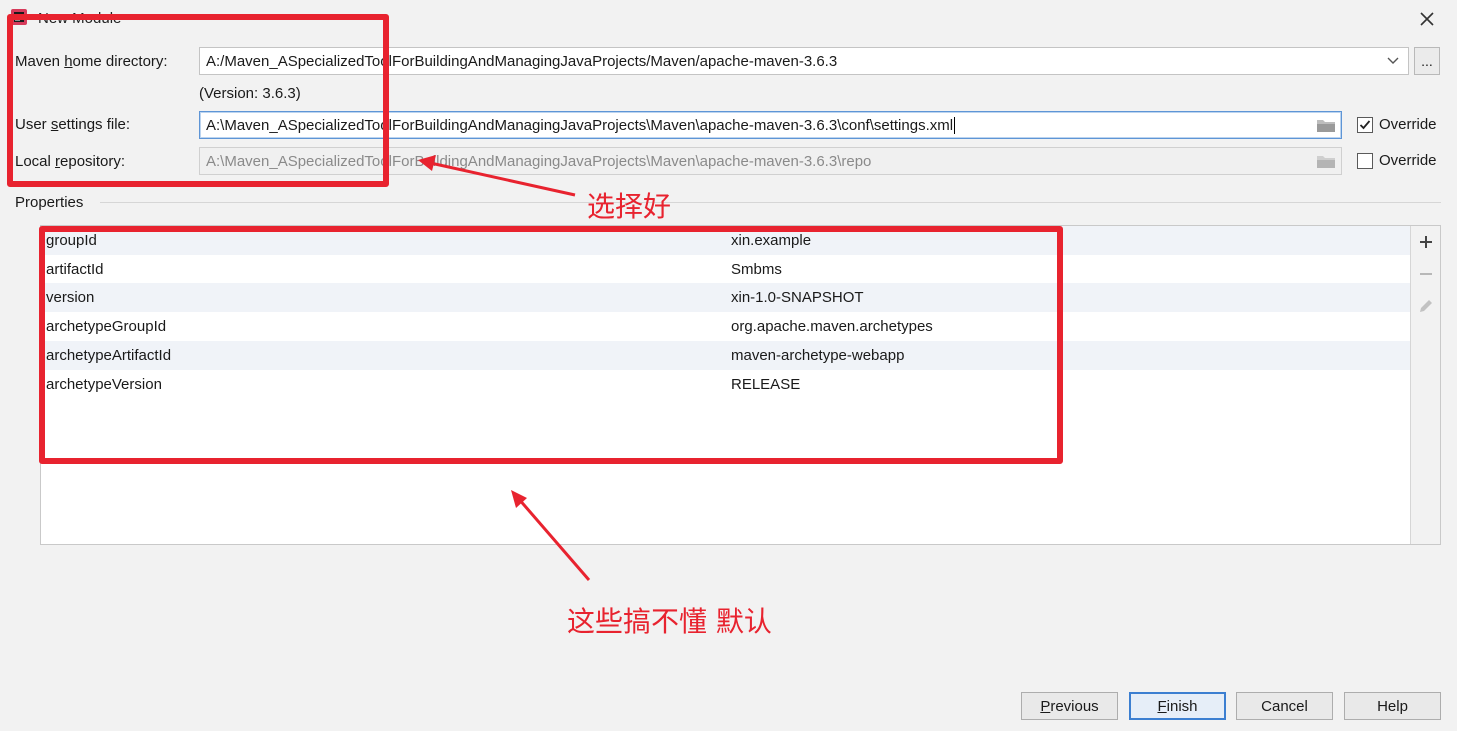  I want to click on annotation-arrow-settings, so click(497, 176).